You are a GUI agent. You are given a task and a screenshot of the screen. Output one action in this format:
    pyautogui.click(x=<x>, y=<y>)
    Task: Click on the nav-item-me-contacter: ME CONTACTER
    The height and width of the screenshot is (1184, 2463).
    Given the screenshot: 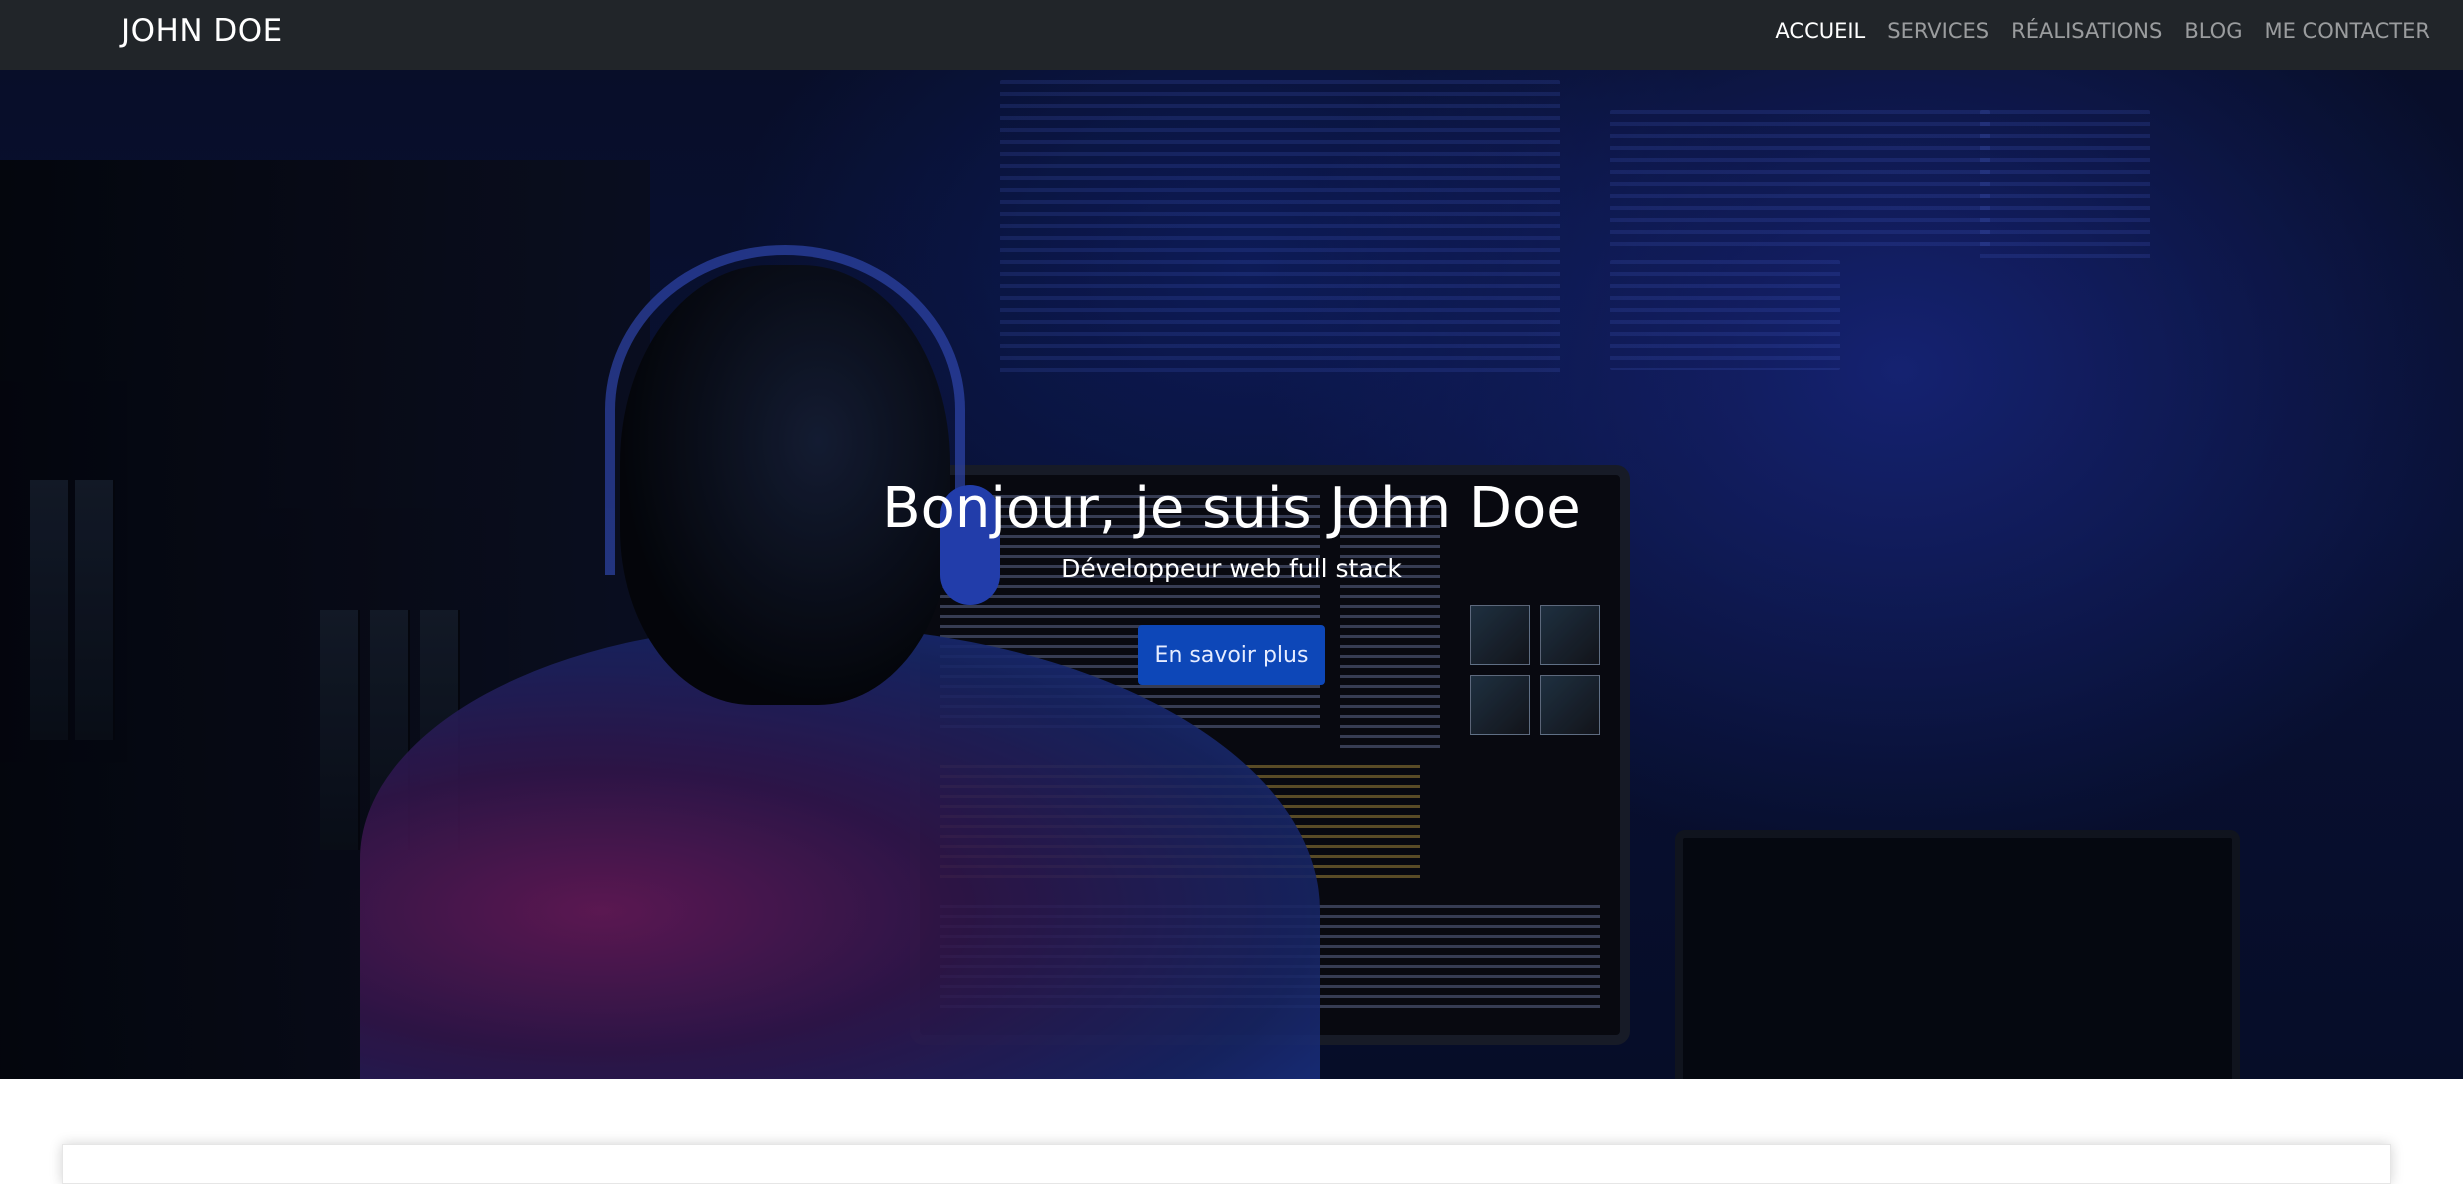 What is the action you would take?
    pyautogui.click(x=2347, y=31)
    